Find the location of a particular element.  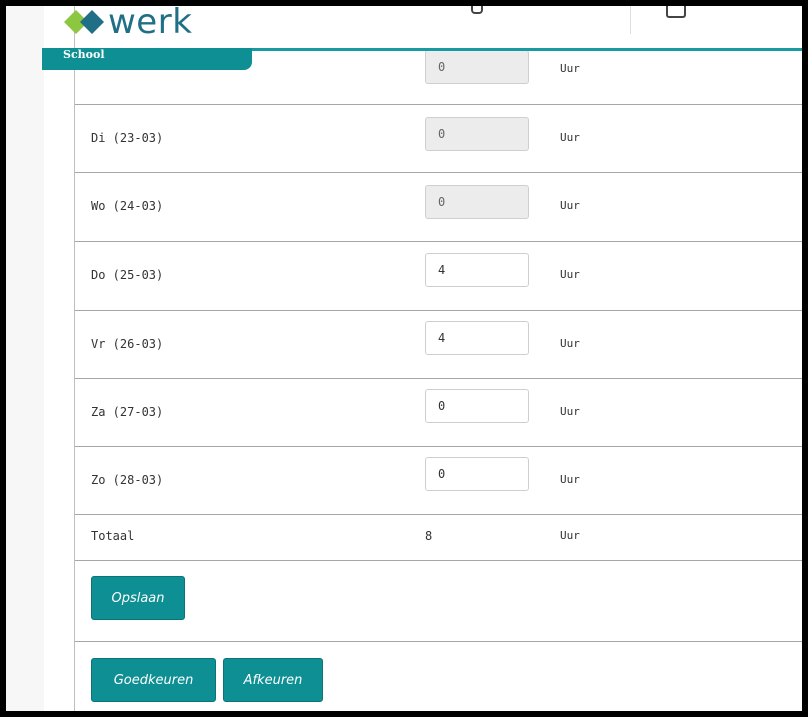

day-label: Di (23-03) is located at coordinates (127, 138).